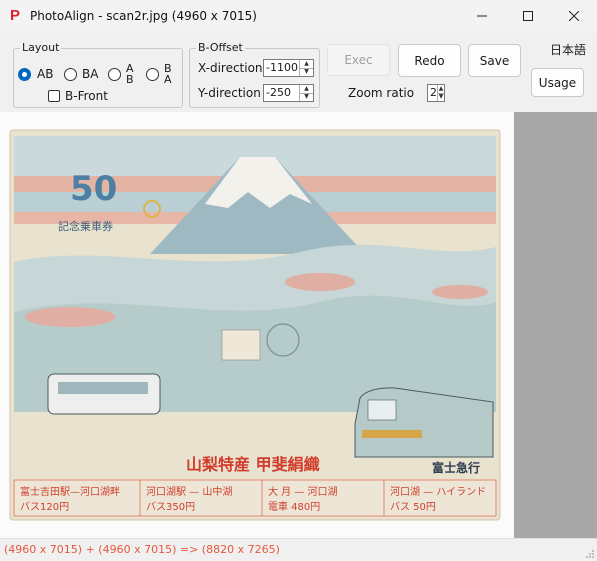 This screenshot has width=597, height=561. Describe the element at coordinates (358, 60) in the screenshot. I see `exec-button: Exec` at that location.